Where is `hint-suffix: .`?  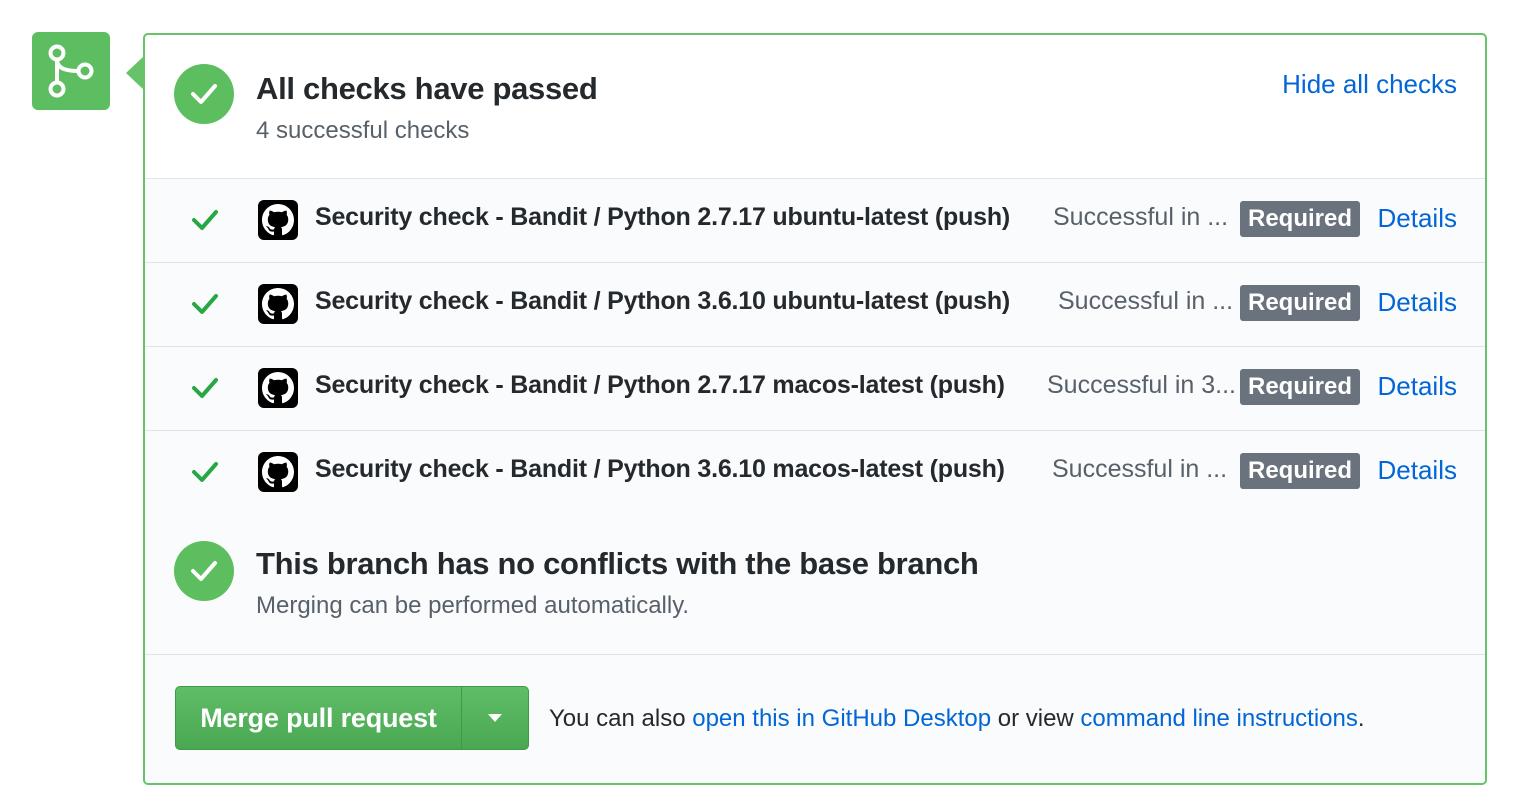
hint-suffix: . is located at coordinates (1361, 718).